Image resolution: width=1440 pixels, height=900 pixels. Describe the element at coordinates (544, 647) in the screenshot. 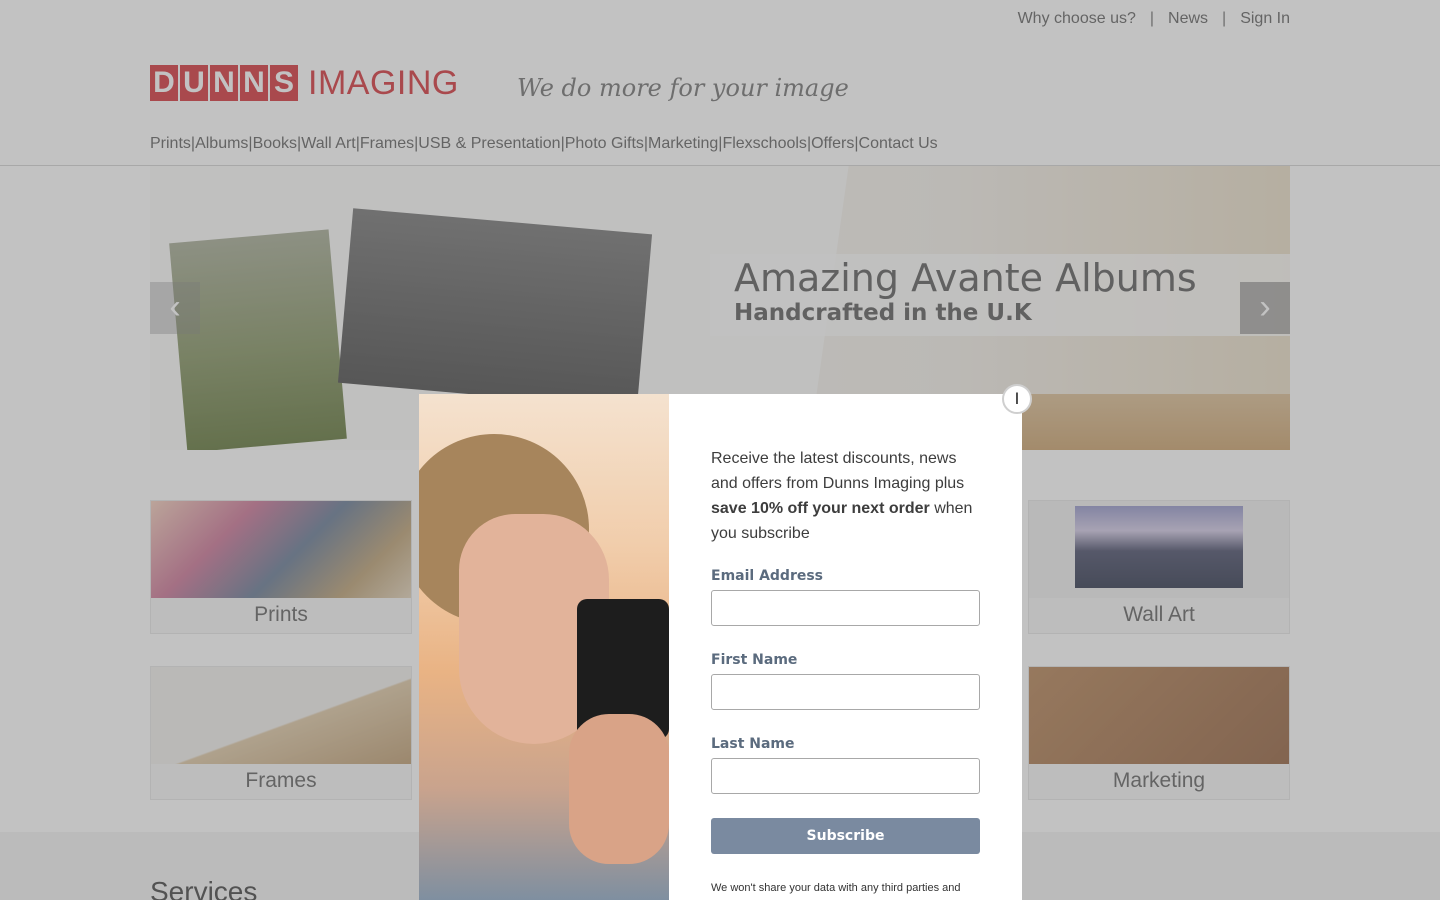

I see `photographer-image` at that location.